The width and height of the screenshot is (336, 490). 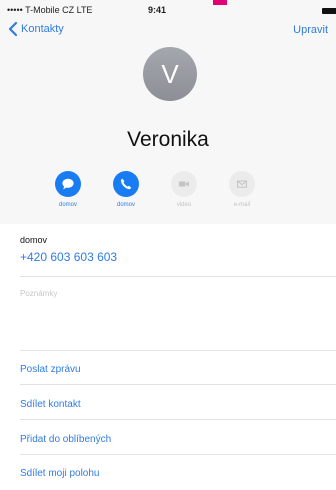 I want to click on mail-action: e-mail, so click(x=242, y=186).